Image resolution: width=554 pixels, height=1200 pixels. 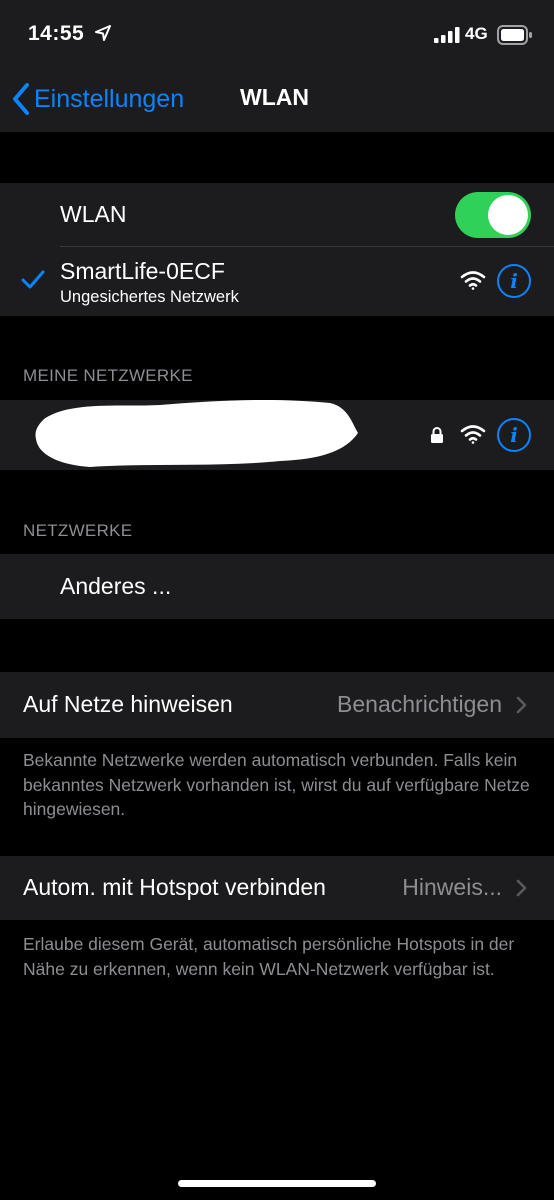 I want to click on wlan-toggle-label: WLAN, so click(x=93, y=214).